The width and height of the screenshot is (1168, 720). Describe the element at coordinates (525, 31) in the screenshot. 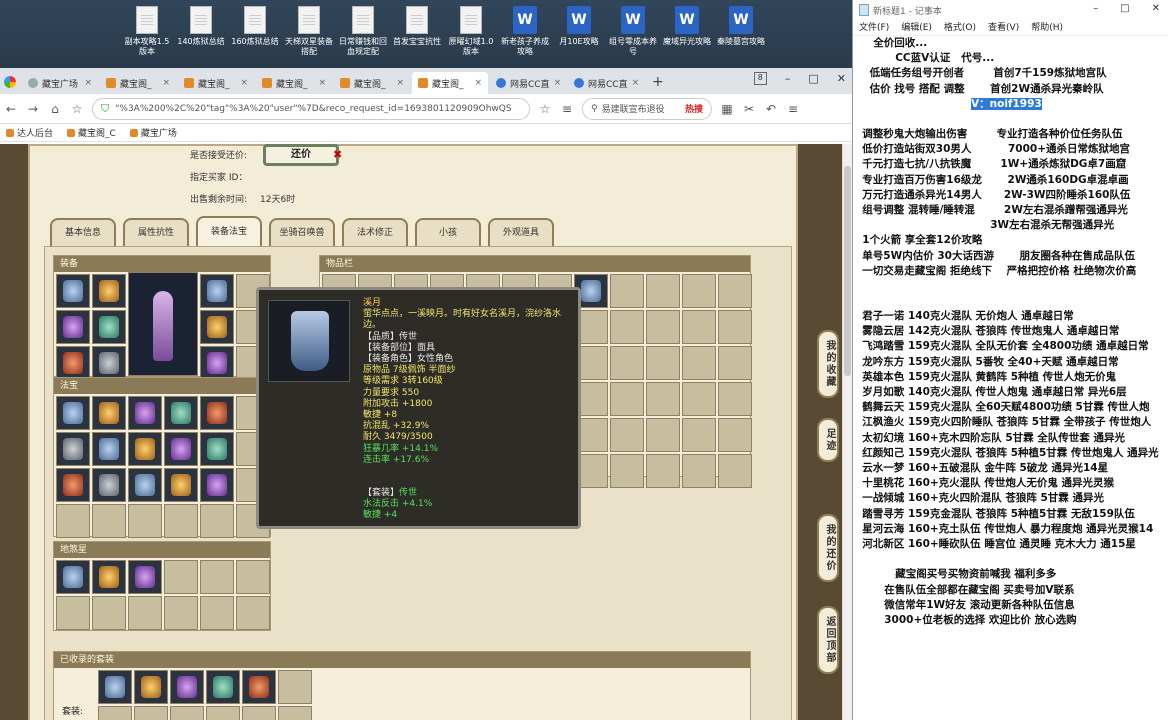

I see `desktop-icon: W 新老孩子养成攻略` at that location.